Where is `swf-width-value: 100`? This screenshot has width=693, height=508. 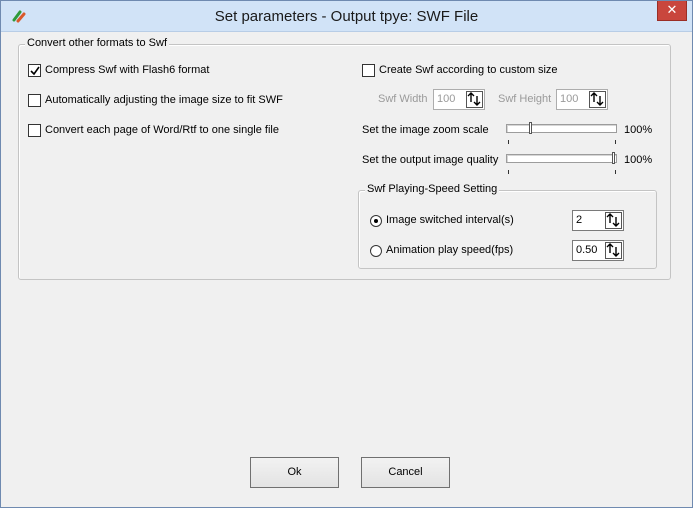 swf-width-value: 100 is located at coordinates (446, 99).